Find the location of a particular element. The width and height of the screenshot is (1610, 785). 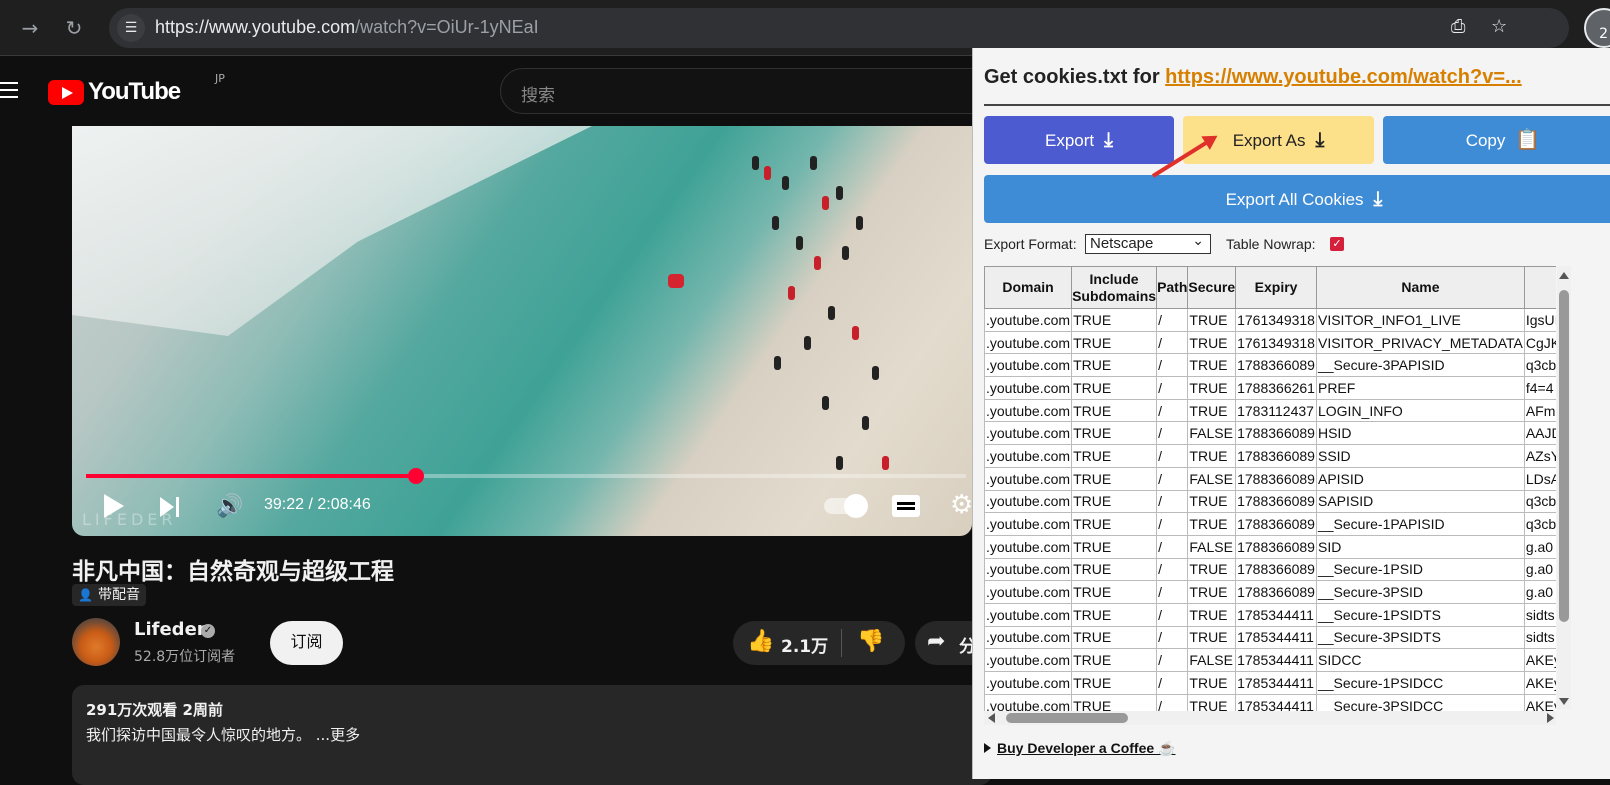

video-title: 非凡中国：自然奇观与超级工程 is located at coordinates (233, 572).